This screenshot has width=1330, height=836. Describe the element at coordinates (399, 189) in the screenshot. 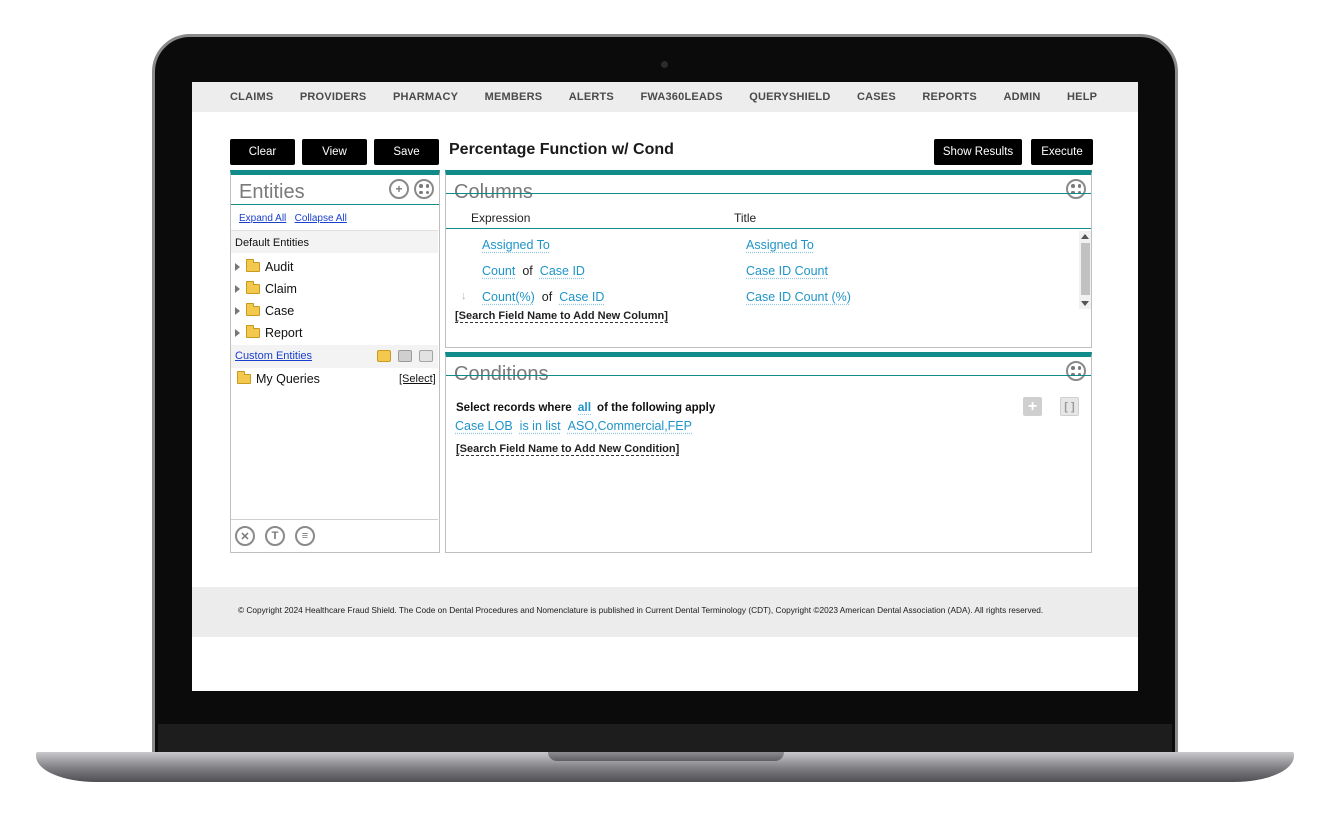

I see `add-entity-icon: +` at that location.